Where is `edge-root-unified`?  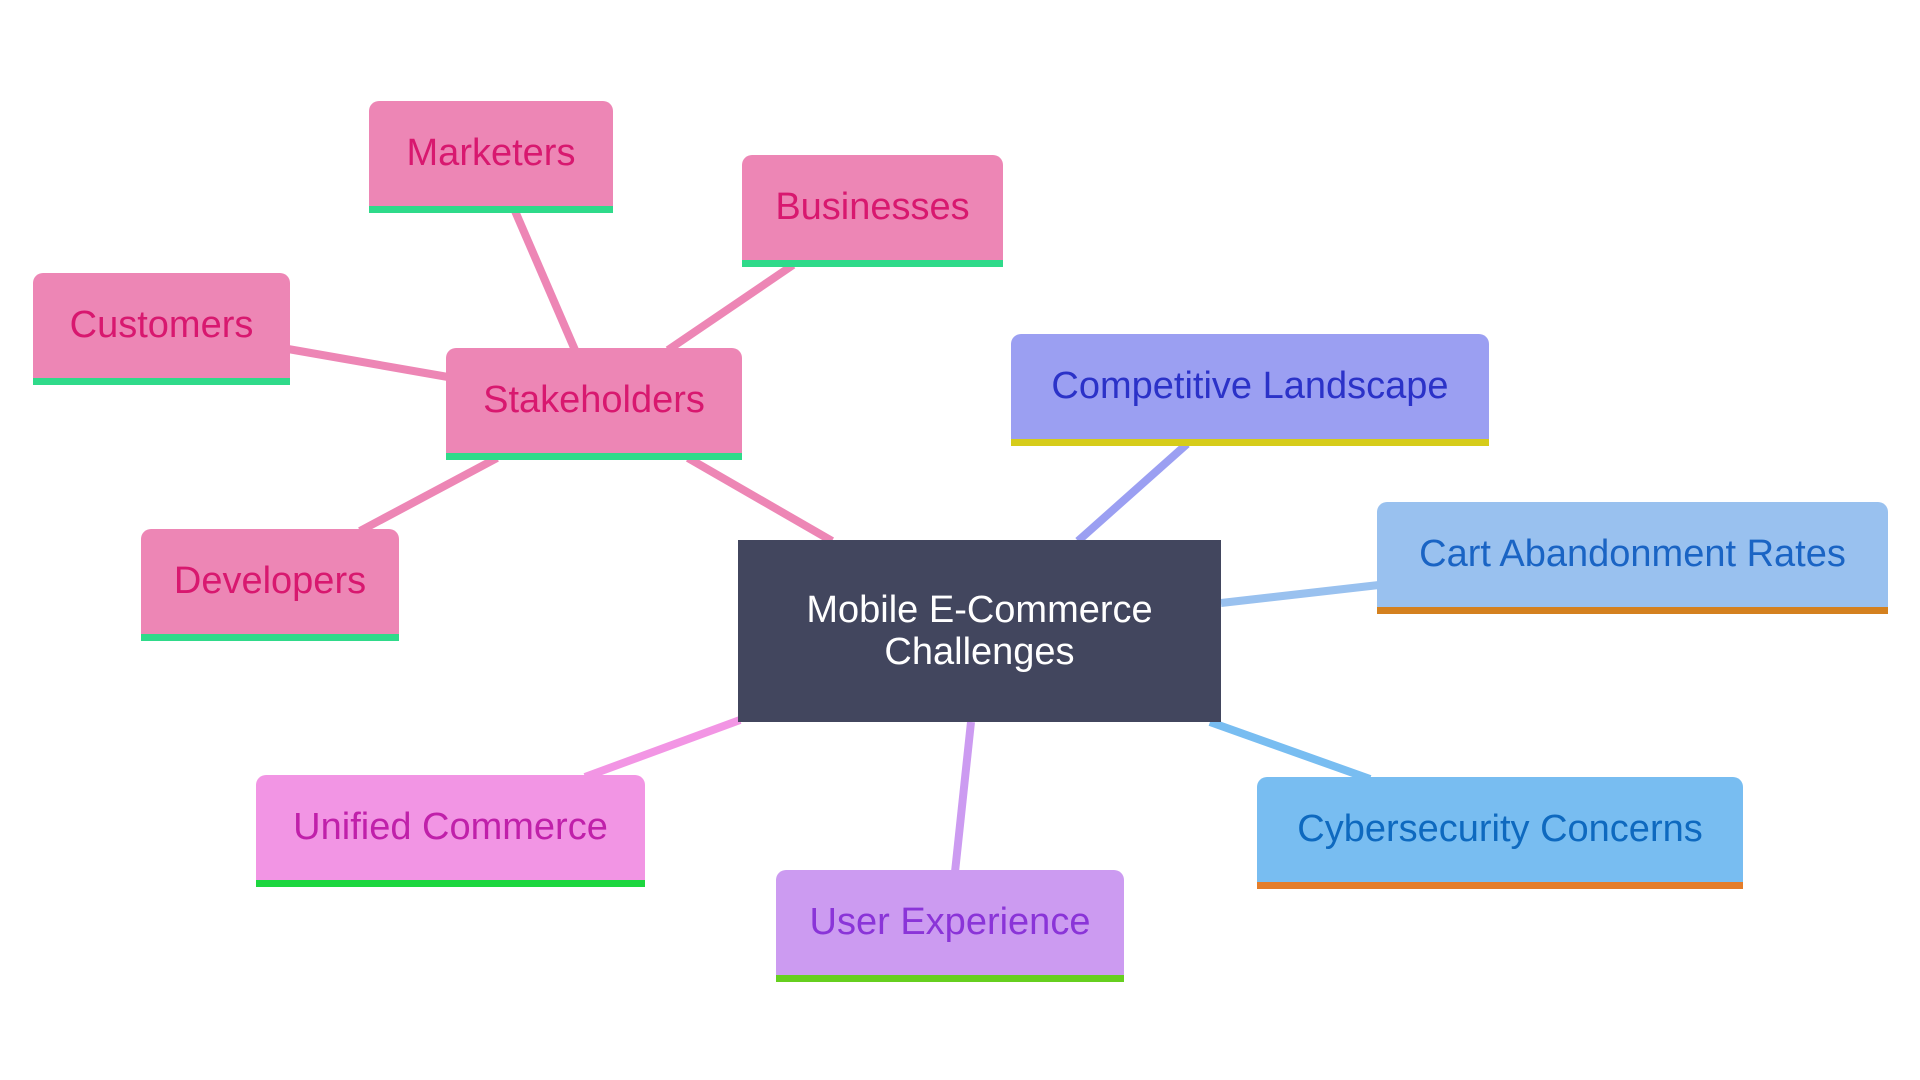 edge-root-unified is located at coordinates (662, 748).